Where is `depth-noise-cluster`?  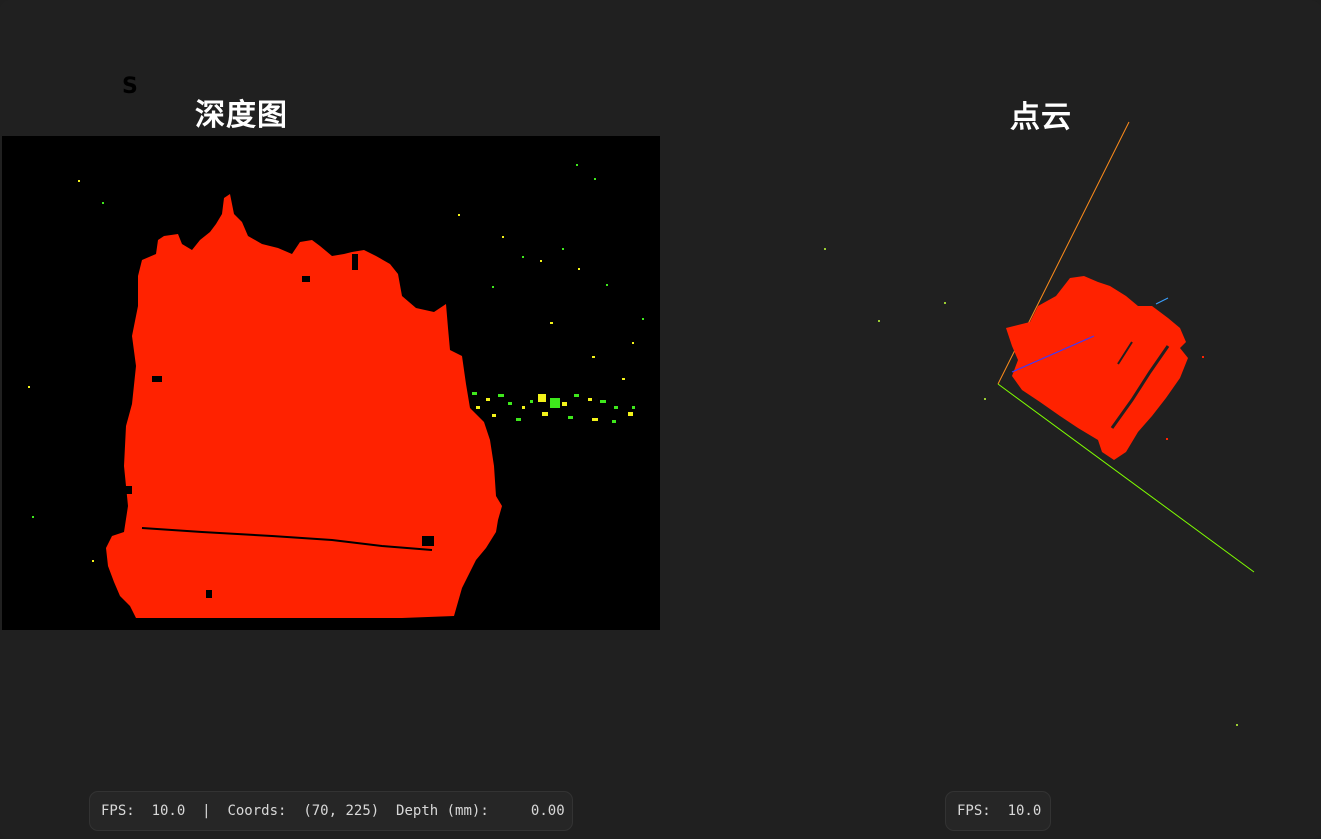
depth-noise-cluster is located at coordinates (553, 407).